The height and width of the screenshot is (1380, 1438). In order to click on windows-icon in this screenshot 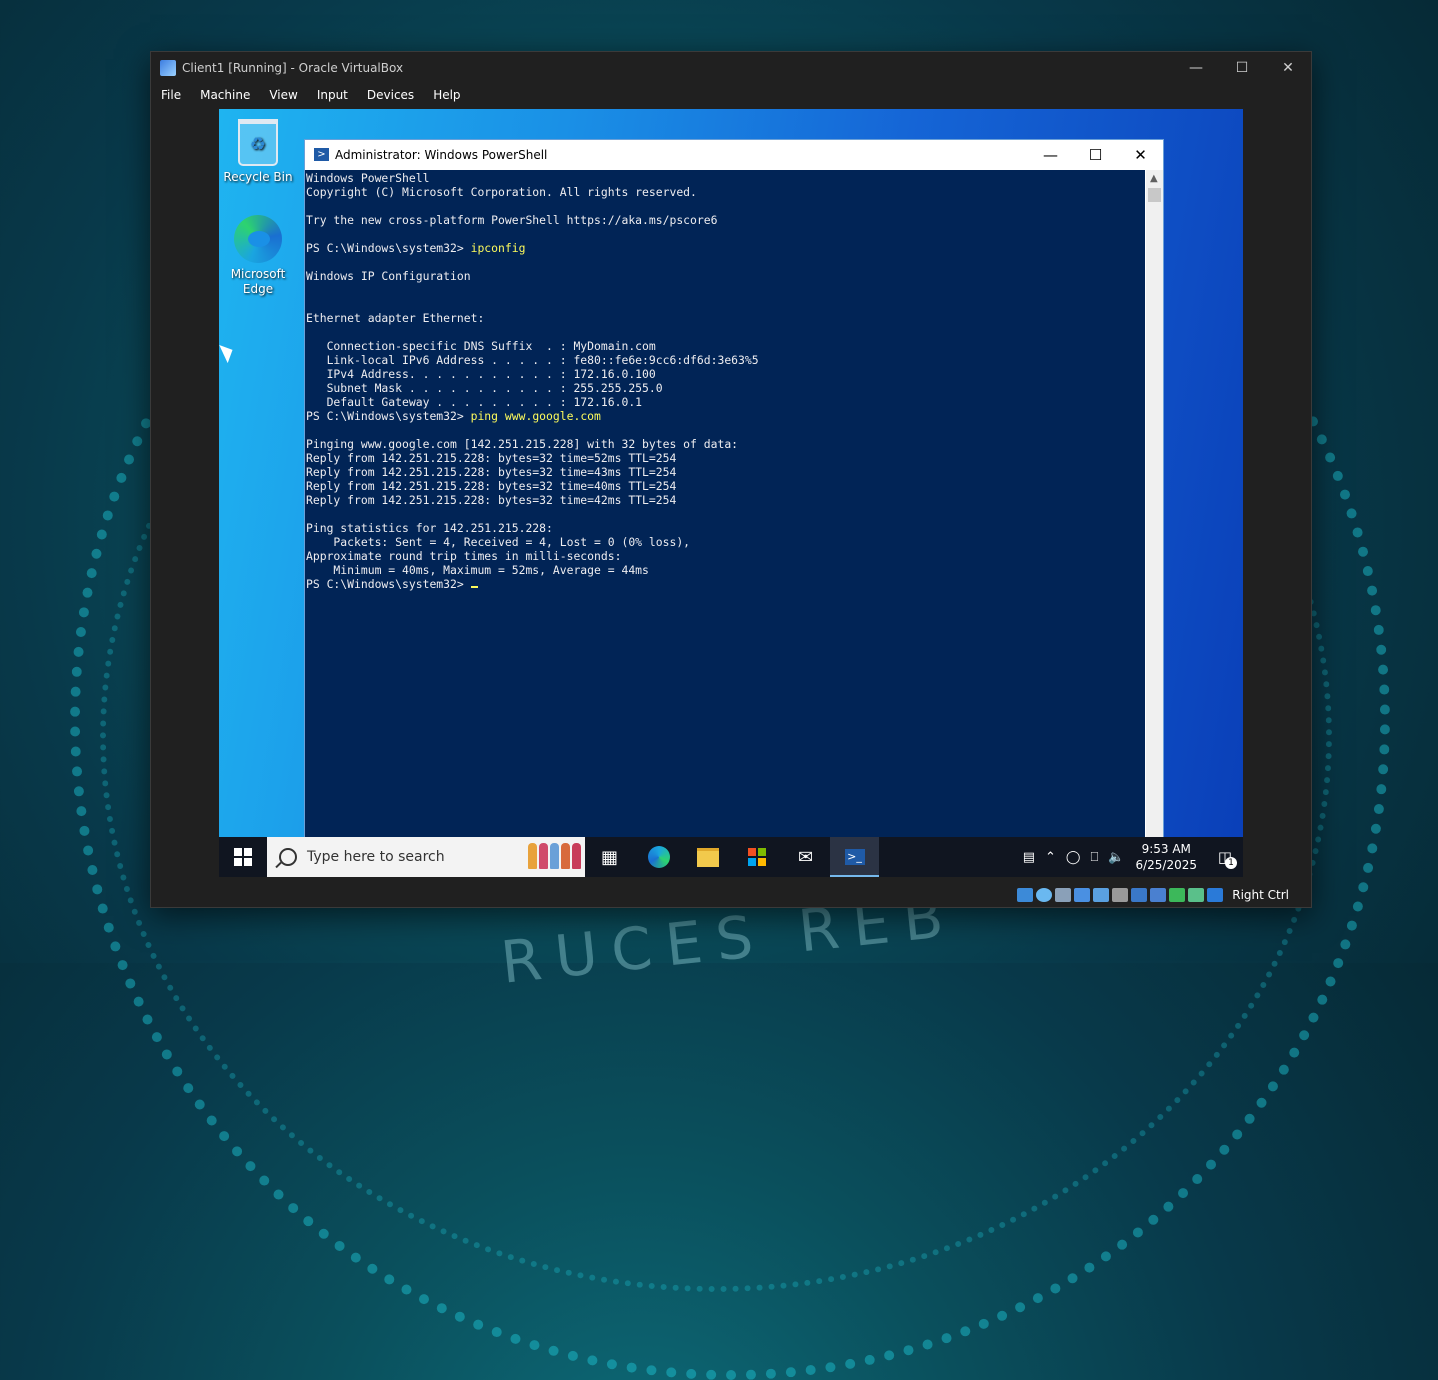, I will do `click(243, 857)`.